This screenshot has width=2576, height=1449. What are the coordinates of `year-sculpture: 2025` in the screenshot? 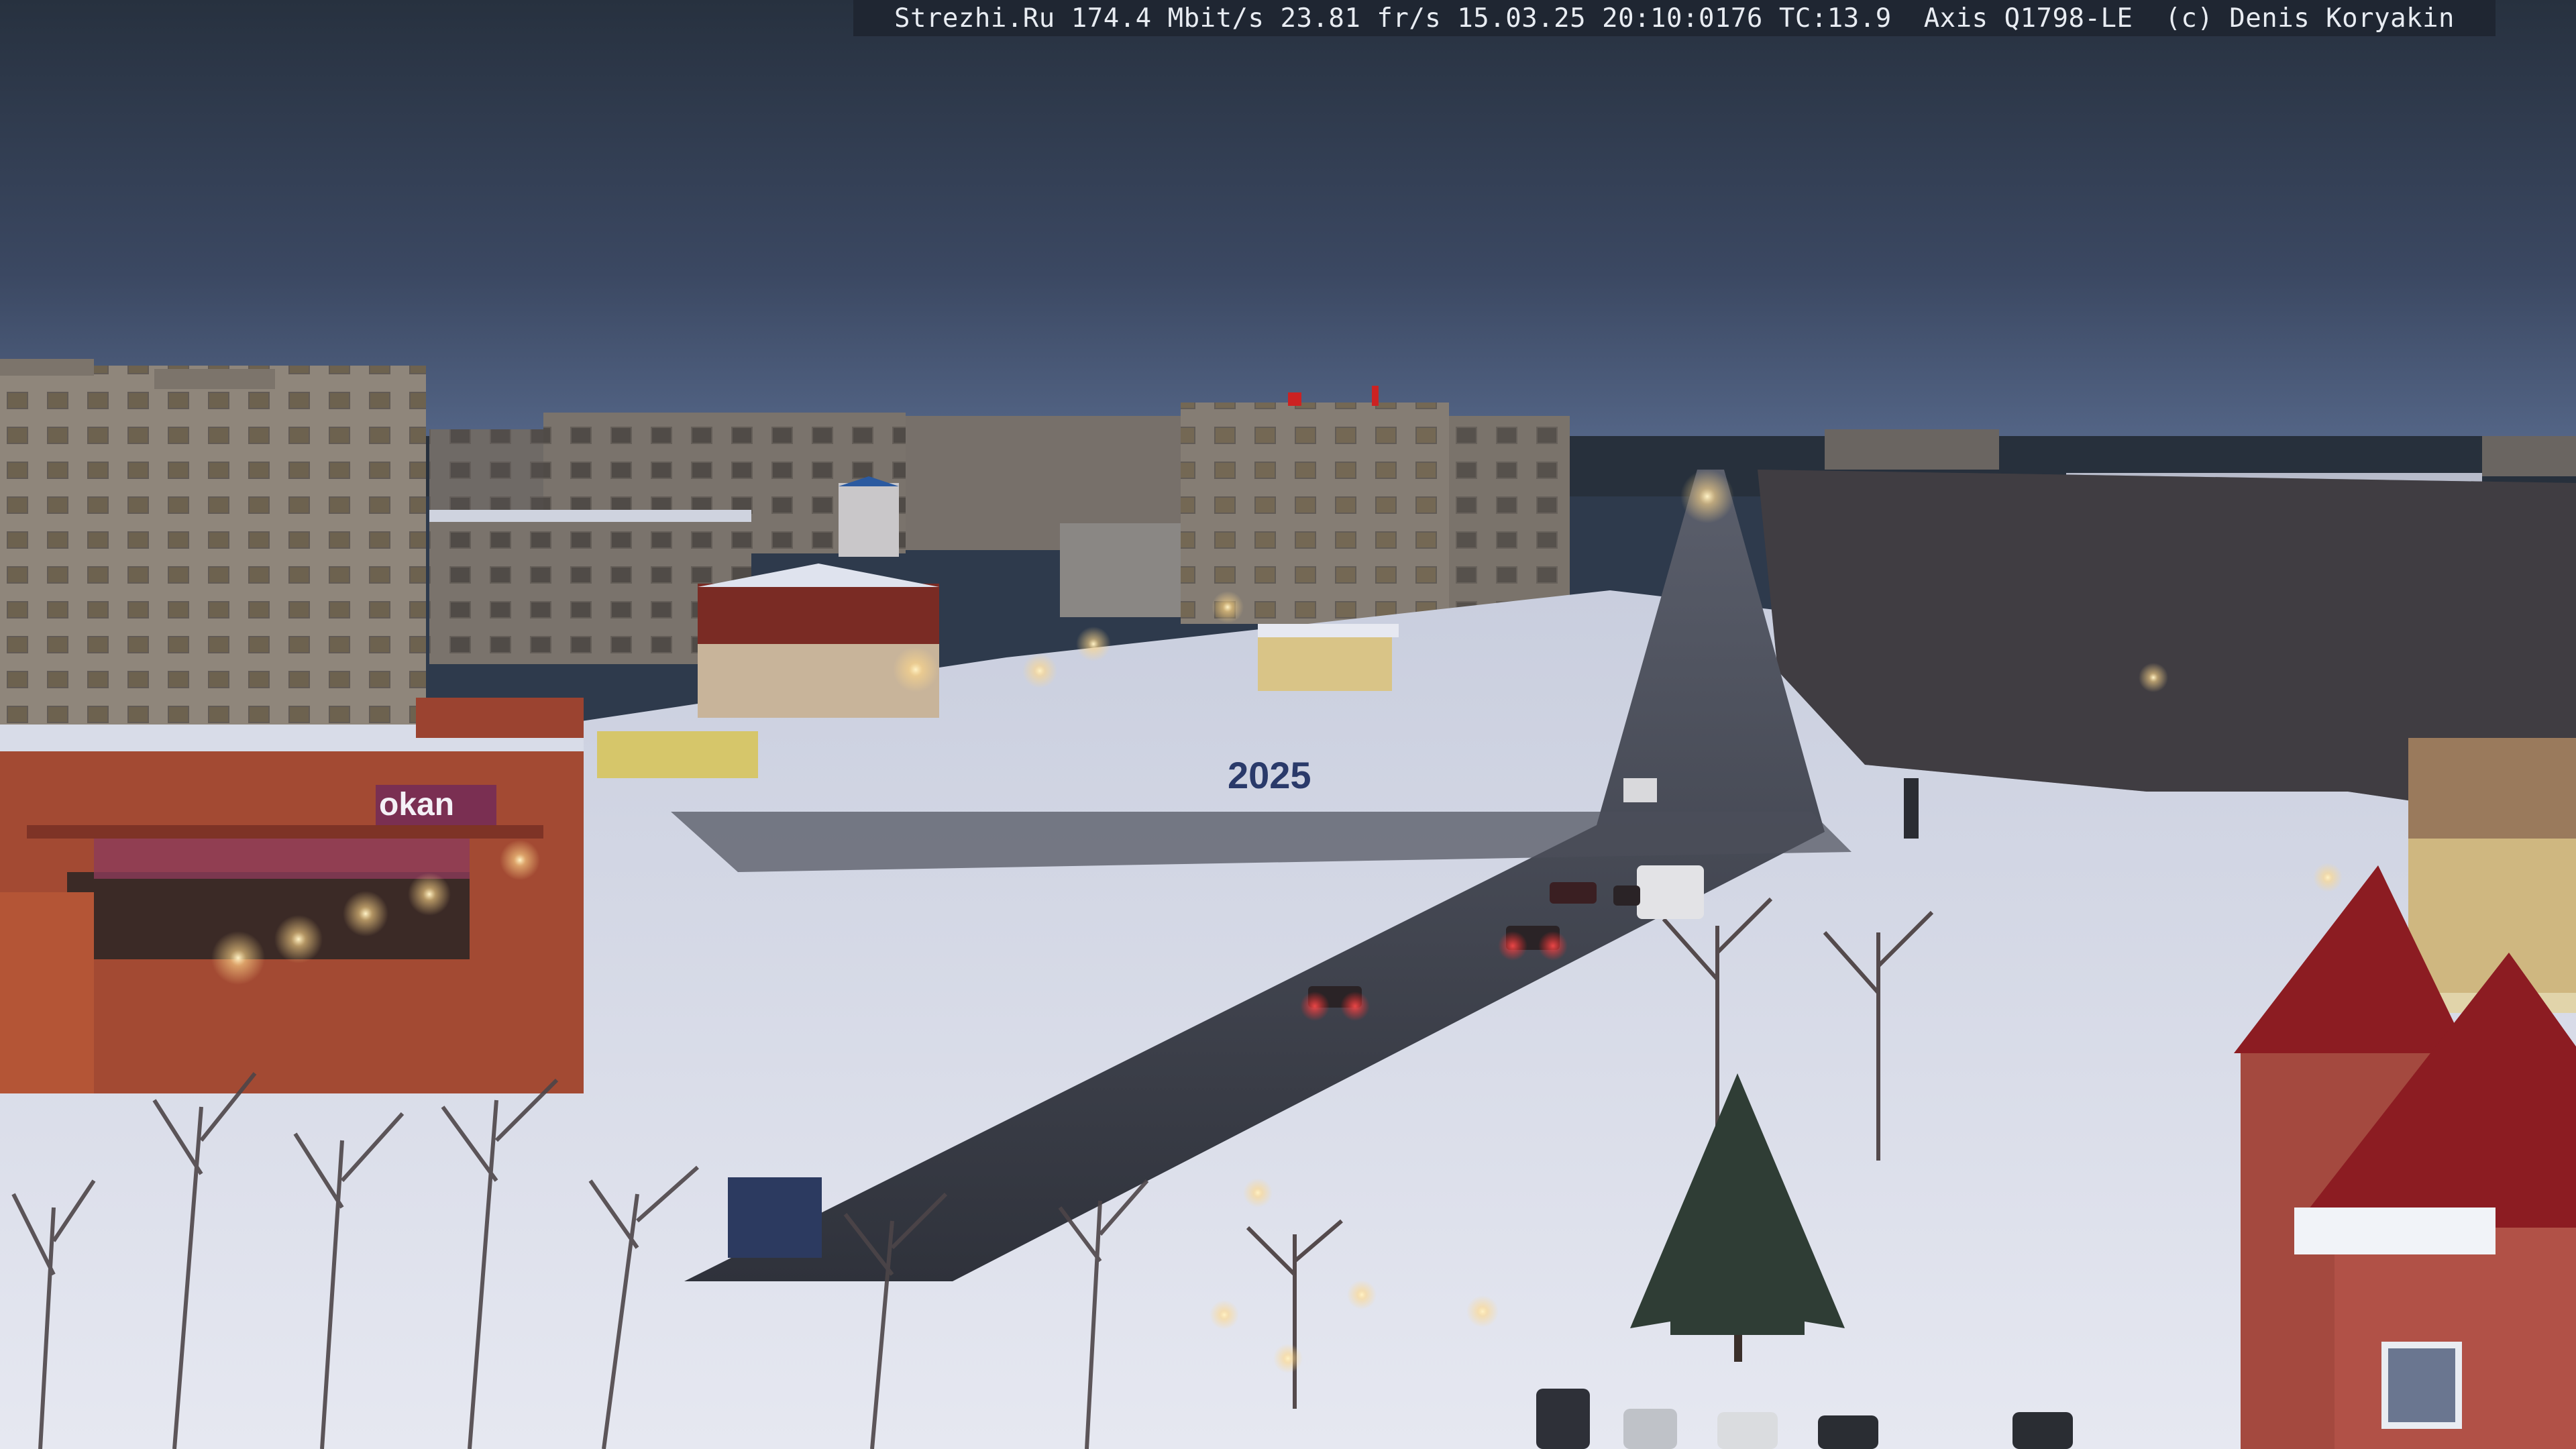 It's located at (1269, 775).